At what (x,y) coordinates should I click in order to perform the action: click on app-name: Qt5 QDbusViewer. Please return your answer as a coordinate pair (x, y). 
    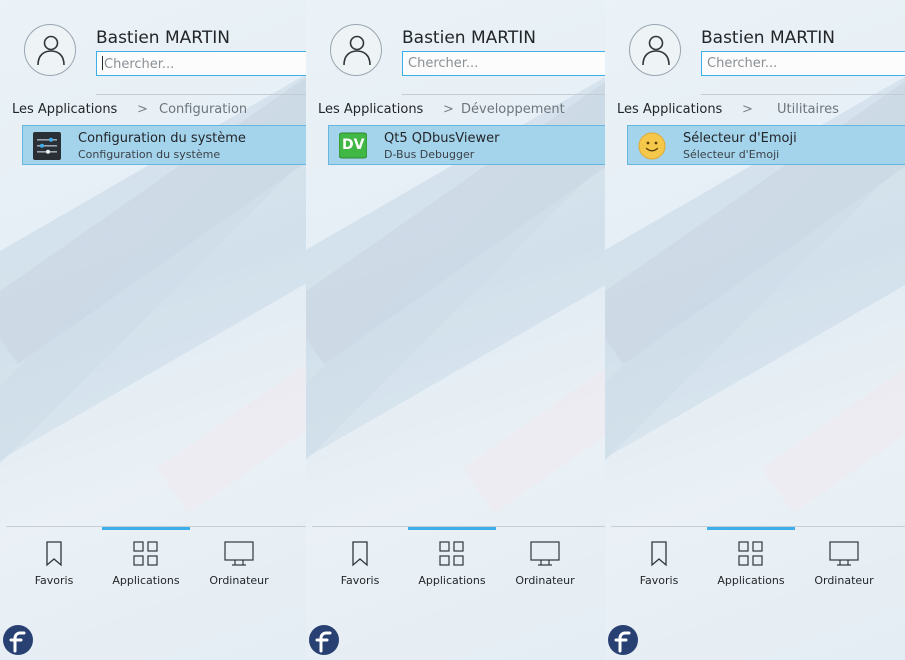
    Looking at the image, I should click on (442, 138).